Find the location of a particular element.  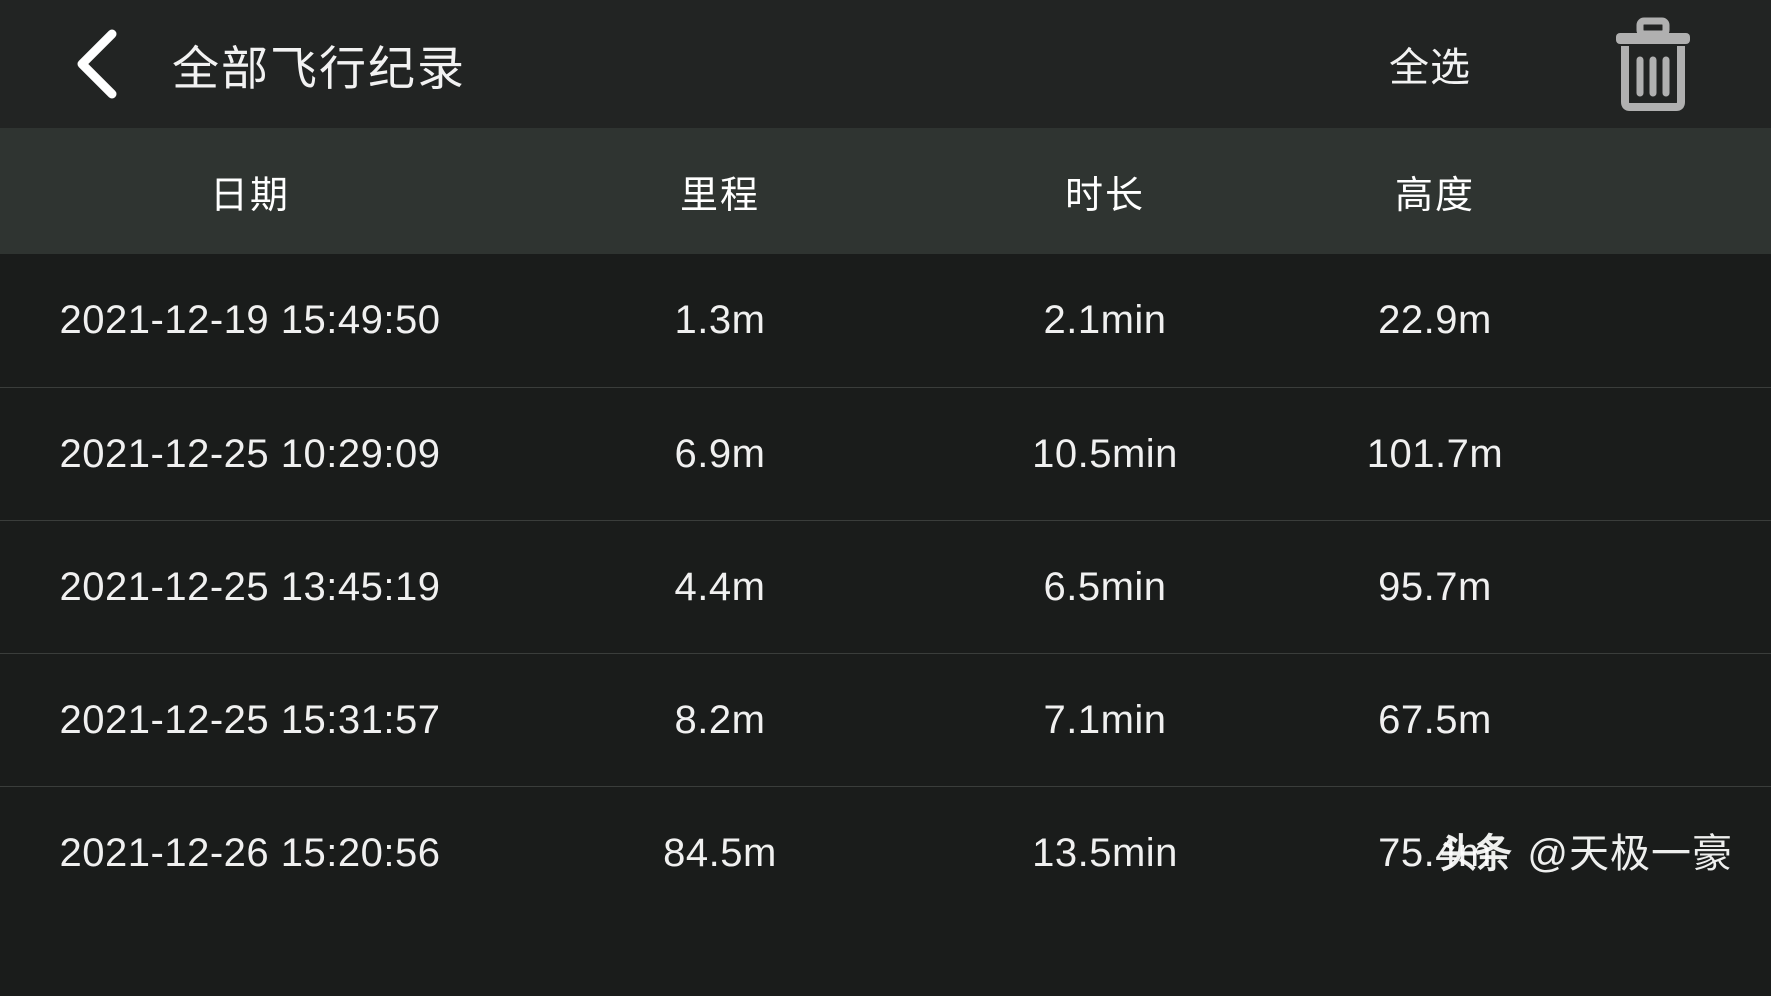

page-title: 全部飞行纪录 is located at coordinates (319, 68).